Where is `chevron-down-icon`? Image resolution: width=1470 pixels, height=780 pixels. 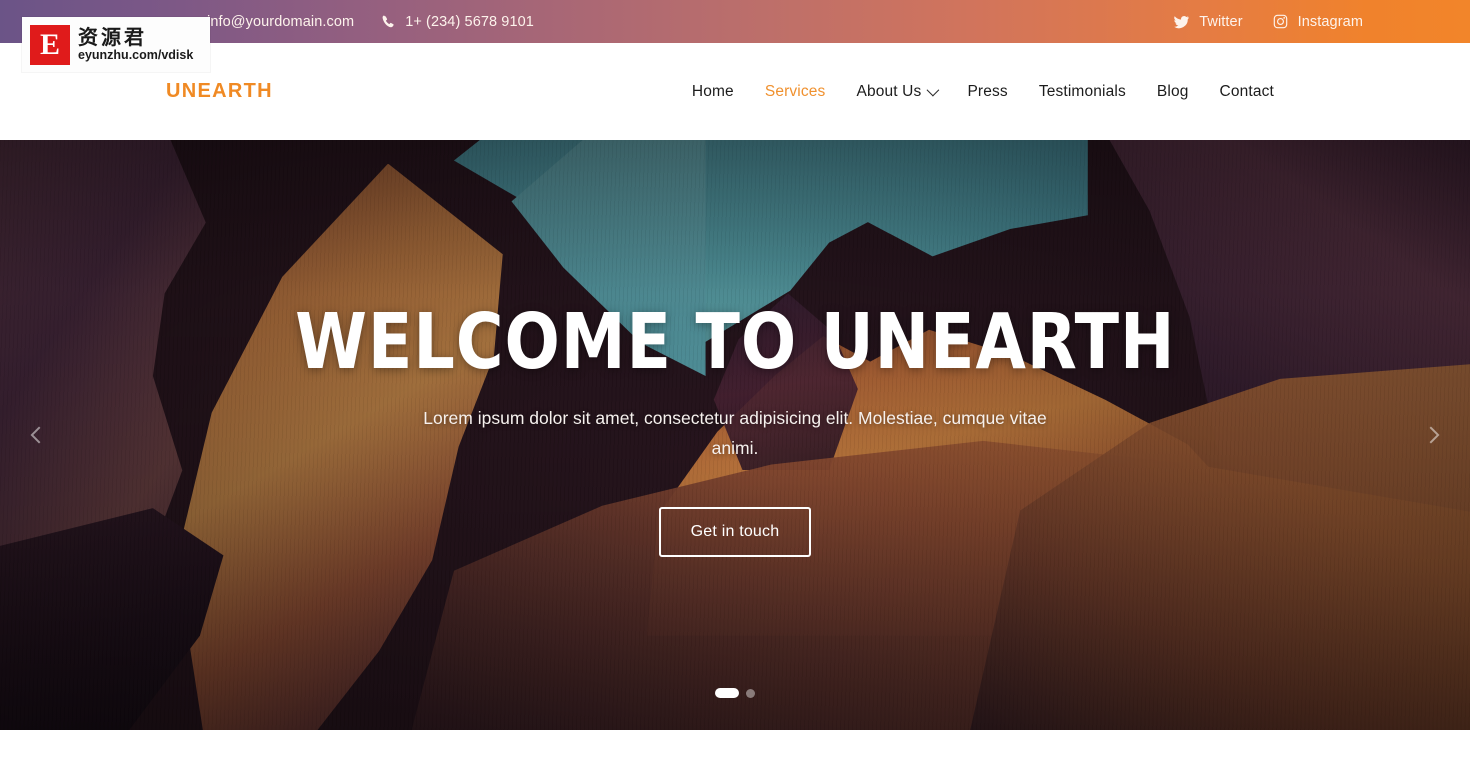
chevron-down-icon is located at coordinates (933, 90).